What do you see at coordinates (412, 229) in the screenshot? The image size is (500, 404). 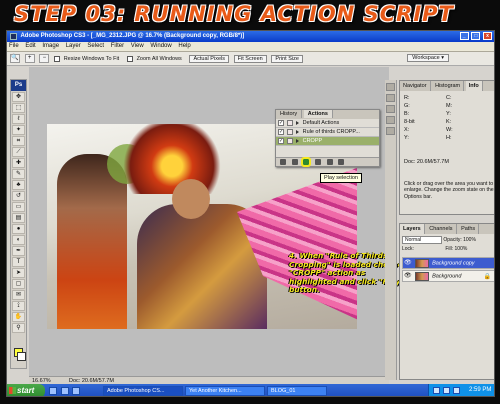 I see `tab-layers: Layers` at bounding box center [412, 229].